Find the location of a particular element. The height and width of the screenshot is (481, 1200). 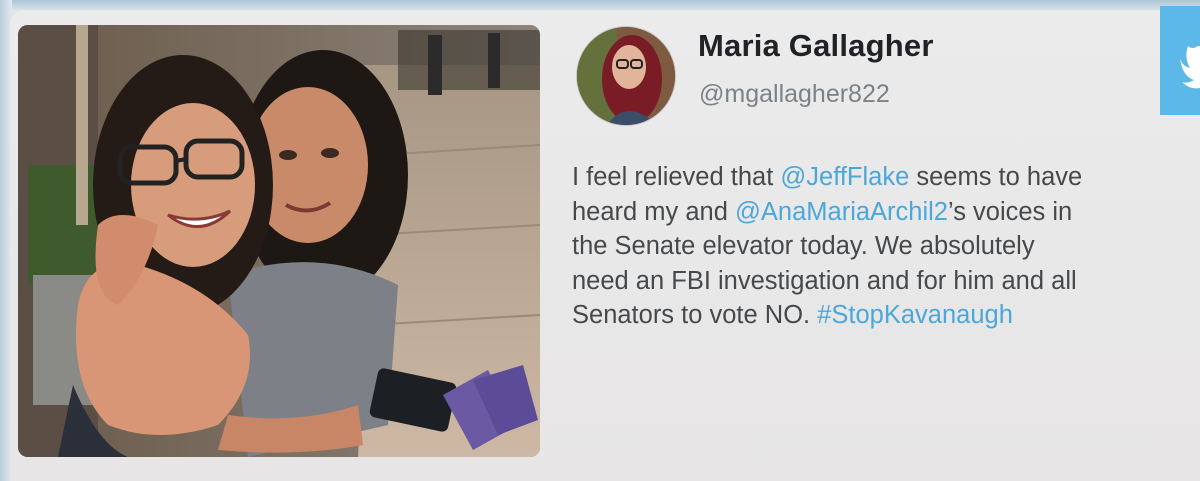

profile-avatar is located at coordinates (626, 76).